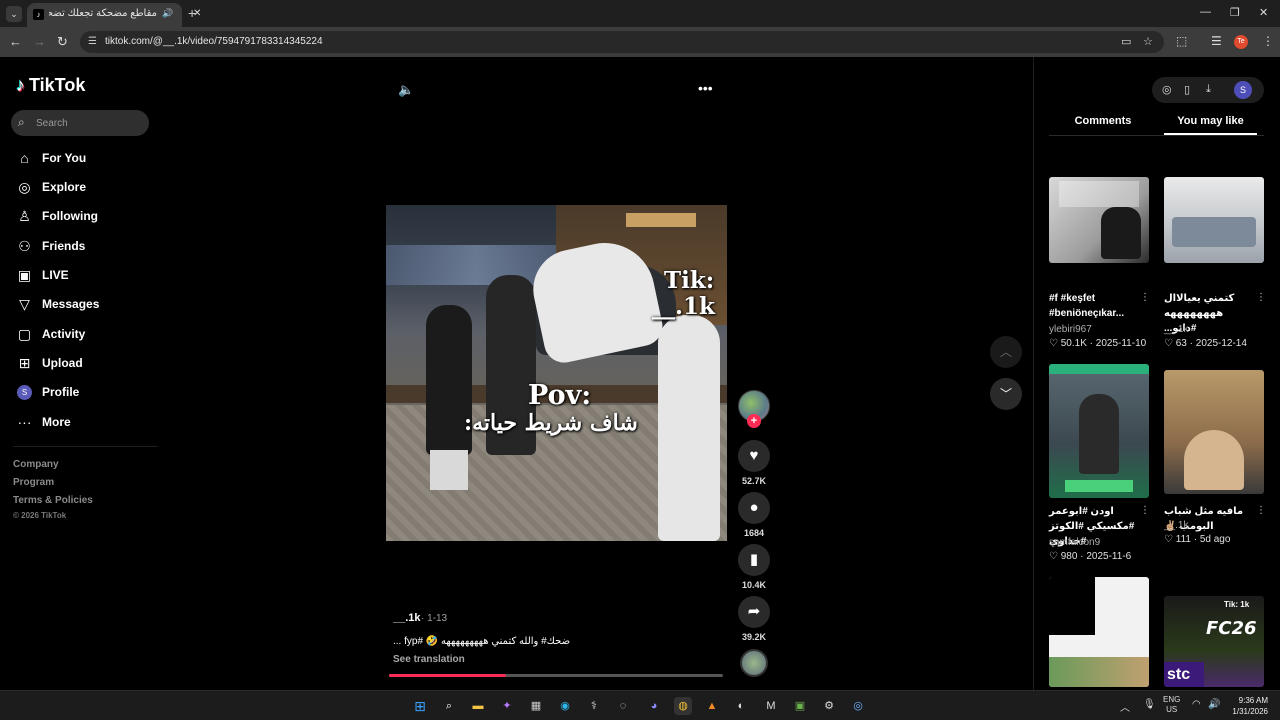 The height and width of the screenshot is (720, 1280). What do you see at coordinates (594, 706) in the screenshot?
I see `app-icon: ⚕` at bounding box center [594, 706].